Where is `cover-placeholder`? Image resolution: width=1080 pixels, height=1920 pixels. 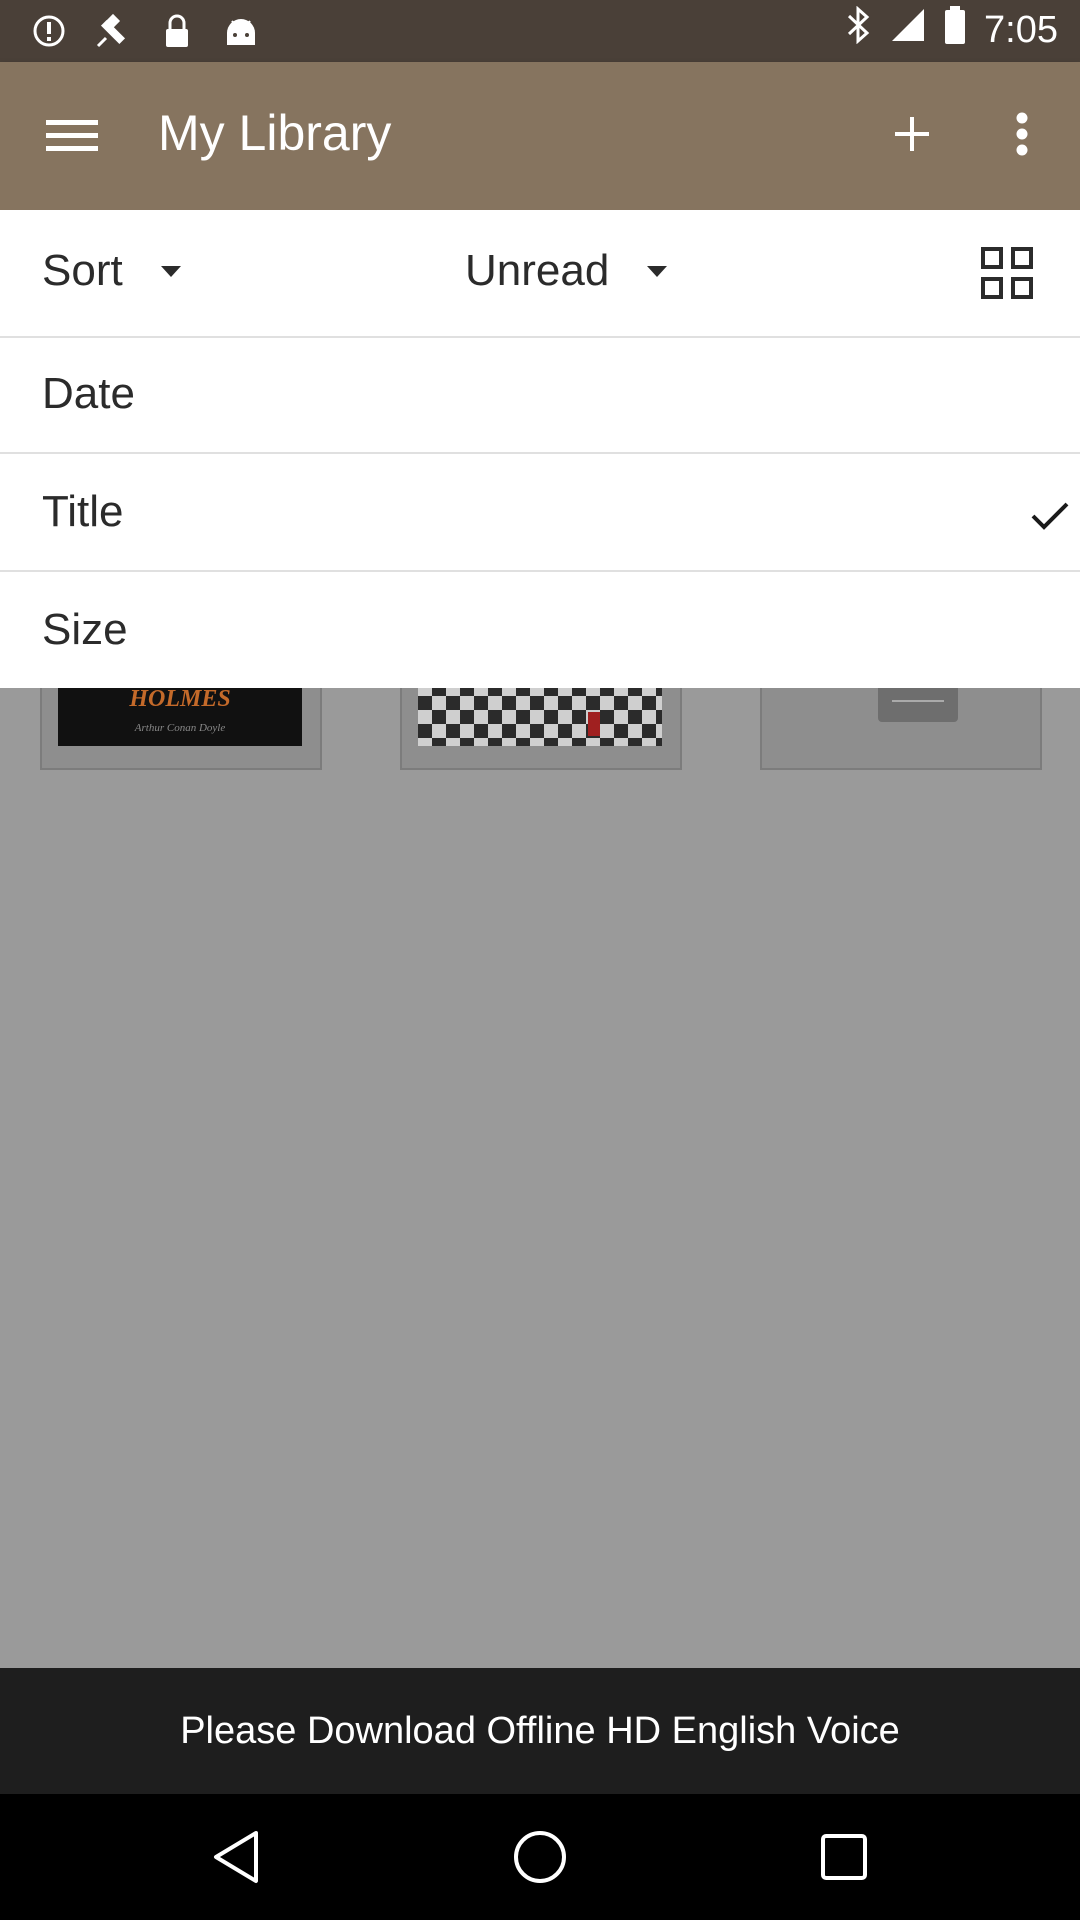 cover-placeholder is located at coordinates (918, 702).